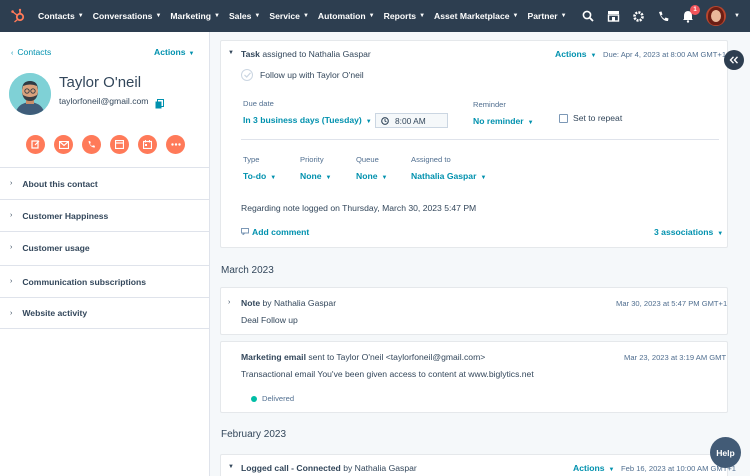 The height and width of the screenshot is (476, 750). I want to click on nav-marketing: Marketing ▼, so click(195, 16).